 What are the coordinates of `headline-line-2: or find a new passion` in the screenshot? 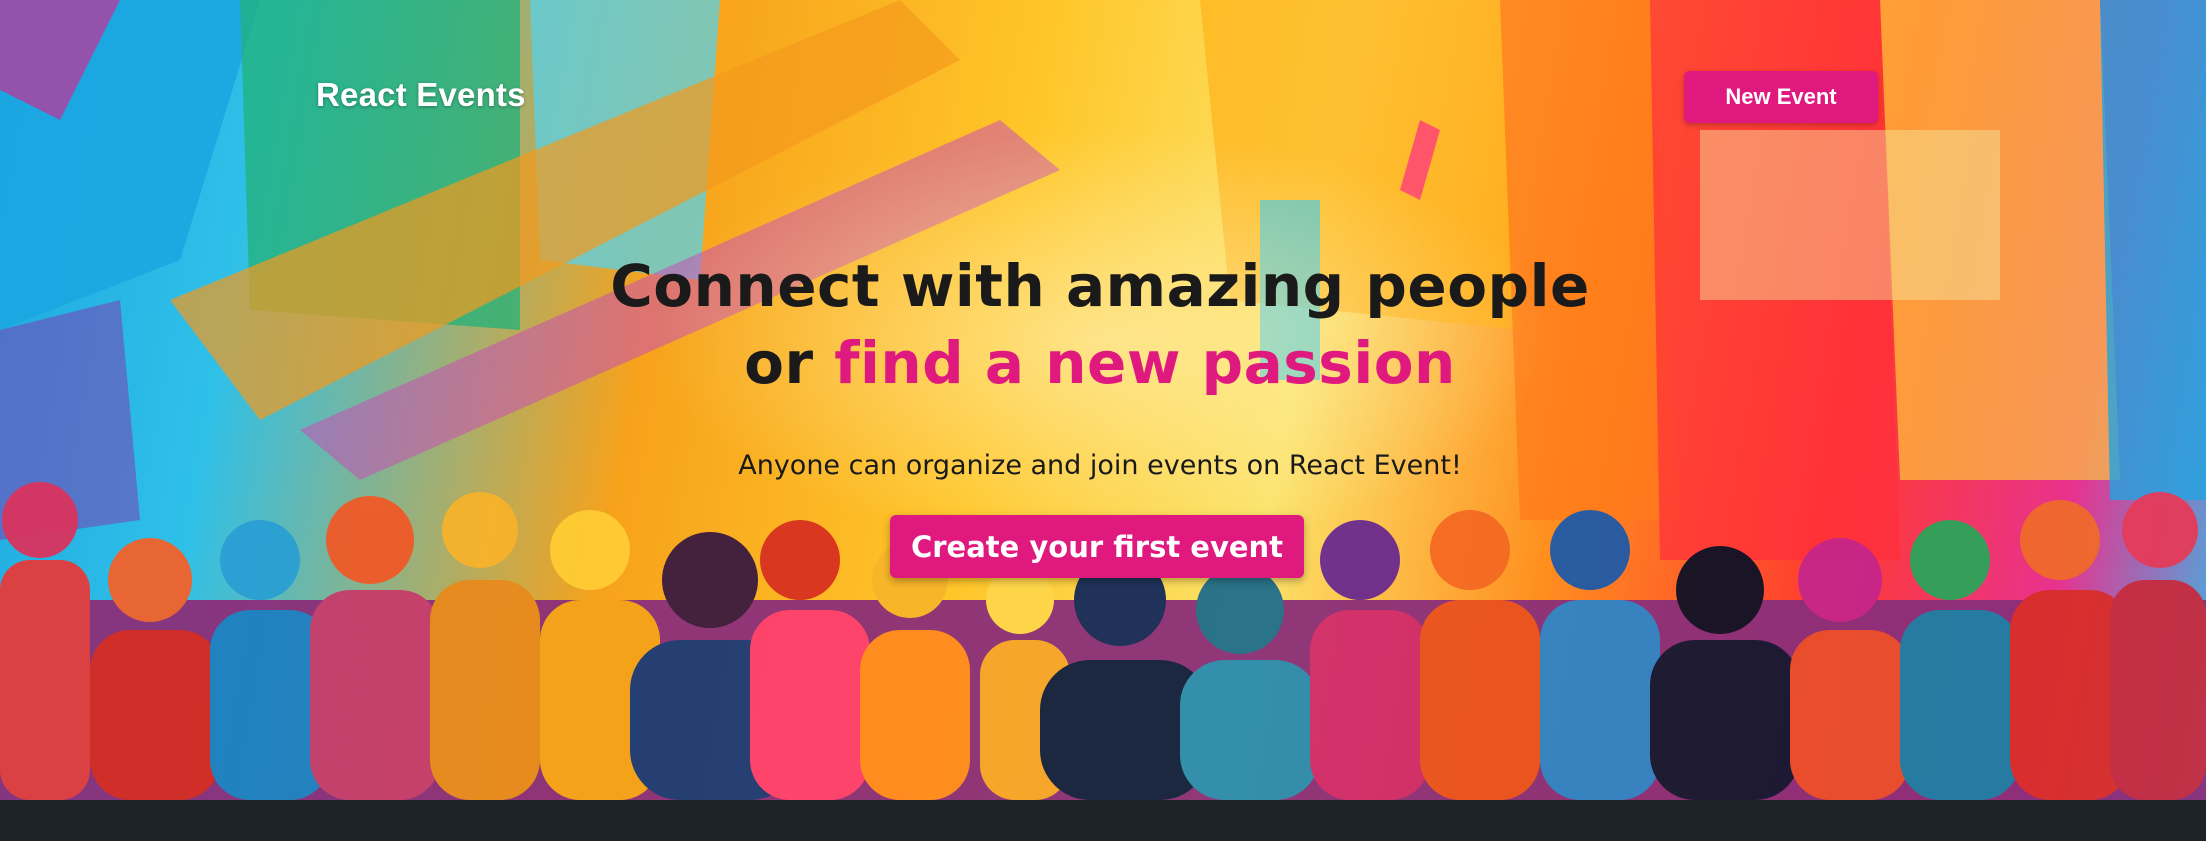 It's located at (1100, 363).